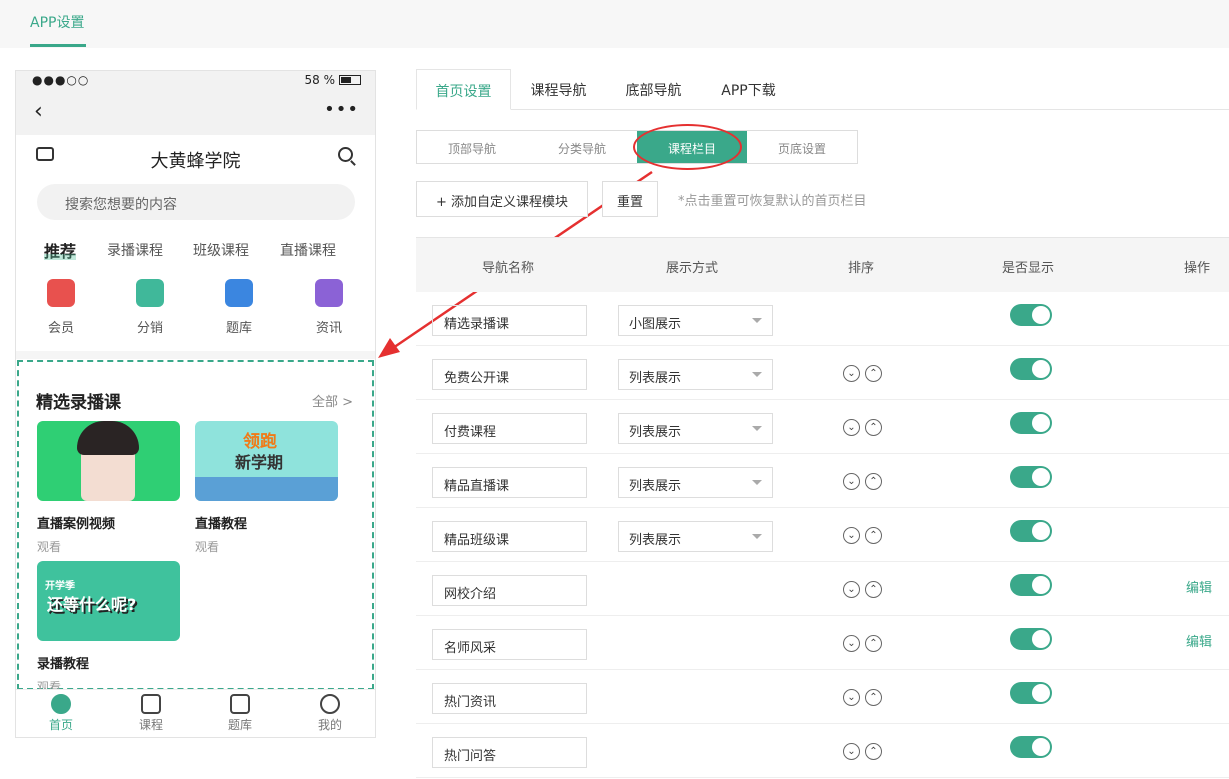 The width and height of the screenshot is (1229, 779). Describe the element at coordinates (329, 307) in the screenshot. I see `quick-news: 资讯` at that location.